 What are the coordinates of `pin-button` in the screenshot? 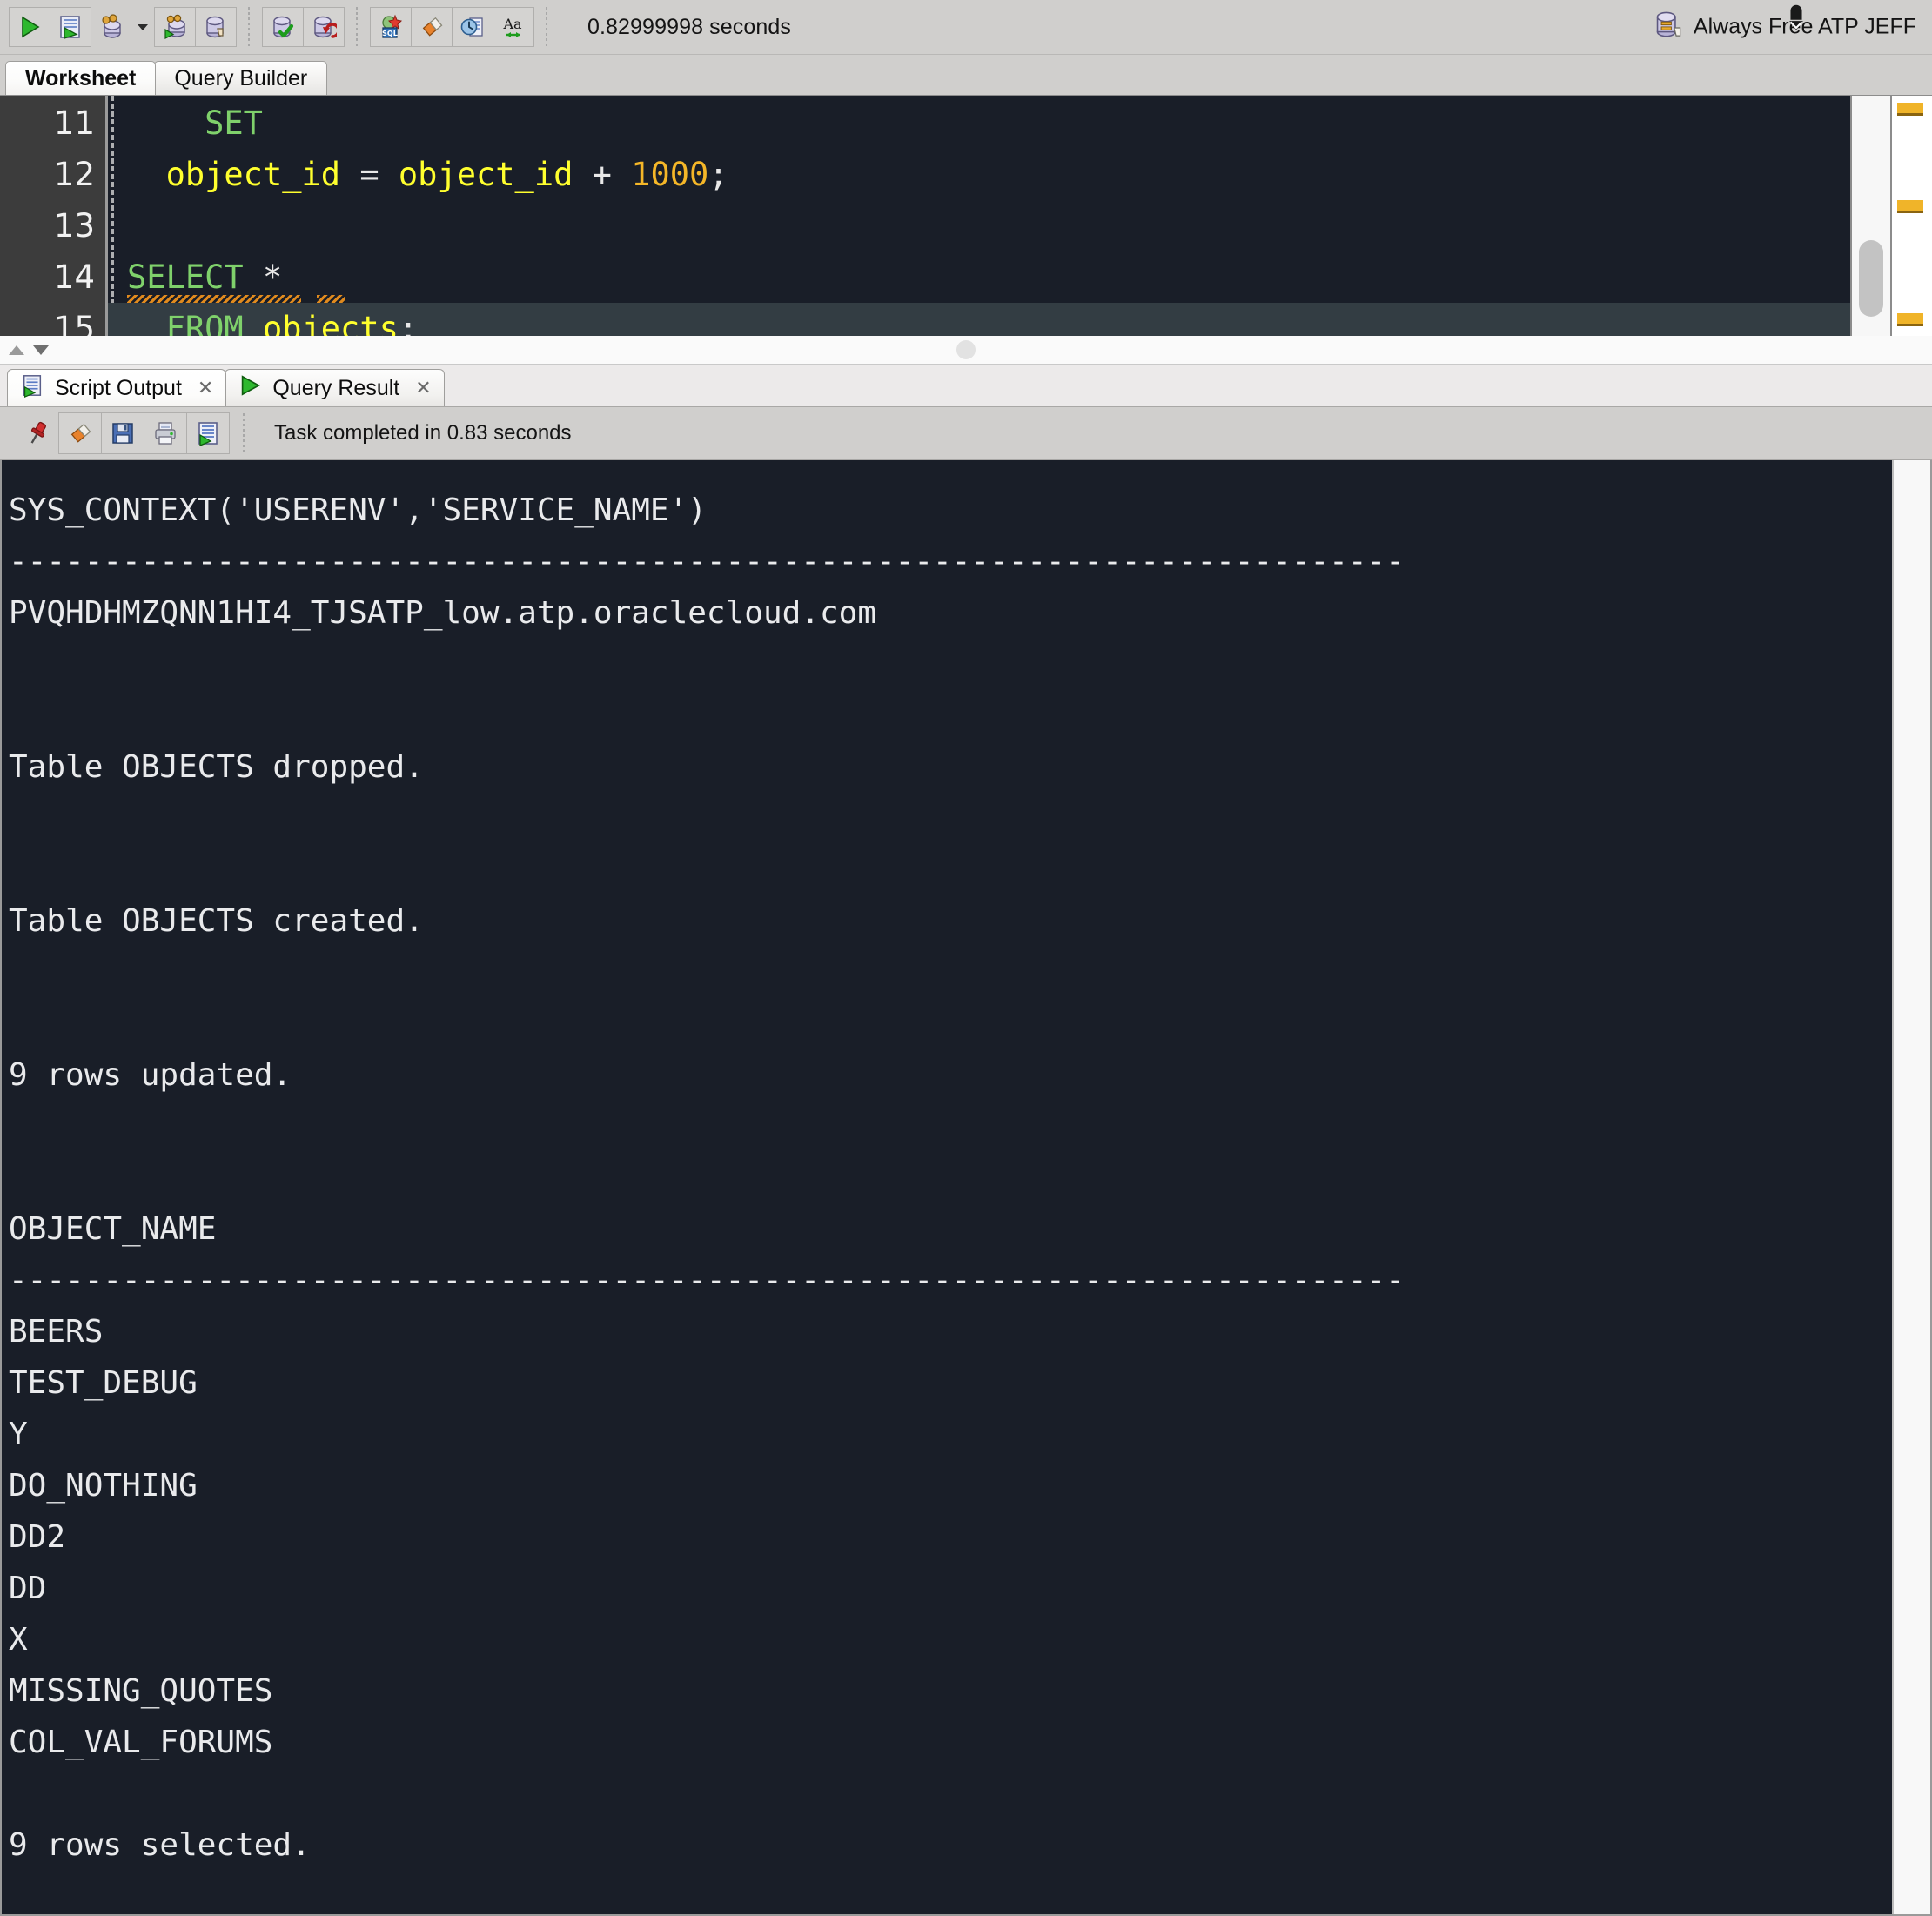 It's located at (37, 433).